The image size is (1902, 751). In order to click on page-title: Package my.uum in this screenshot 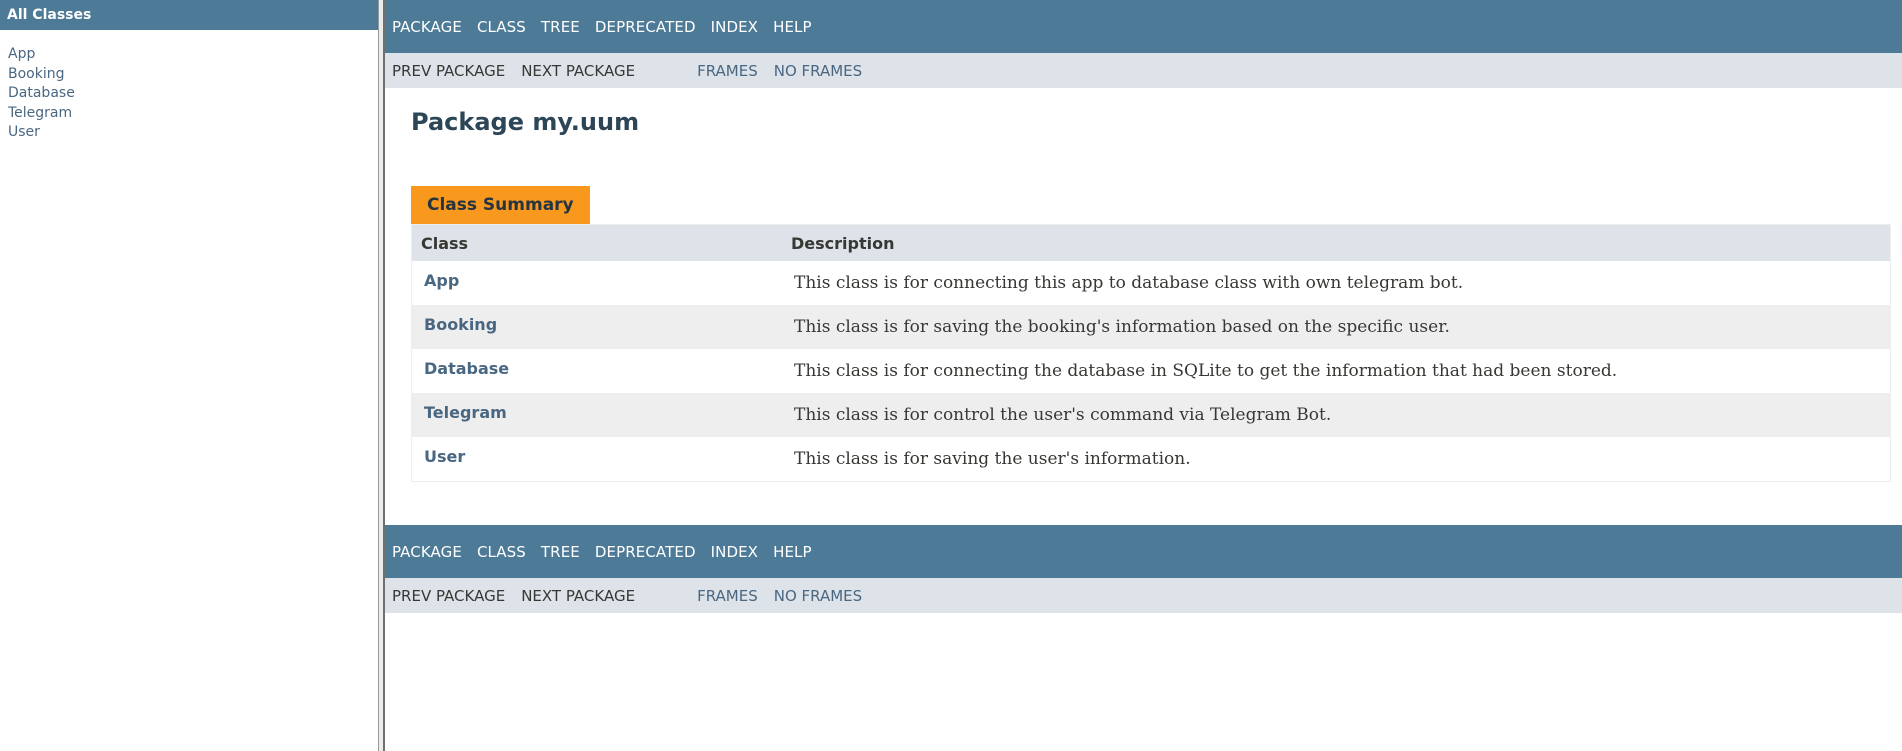, I will do `click(525, 122)`.